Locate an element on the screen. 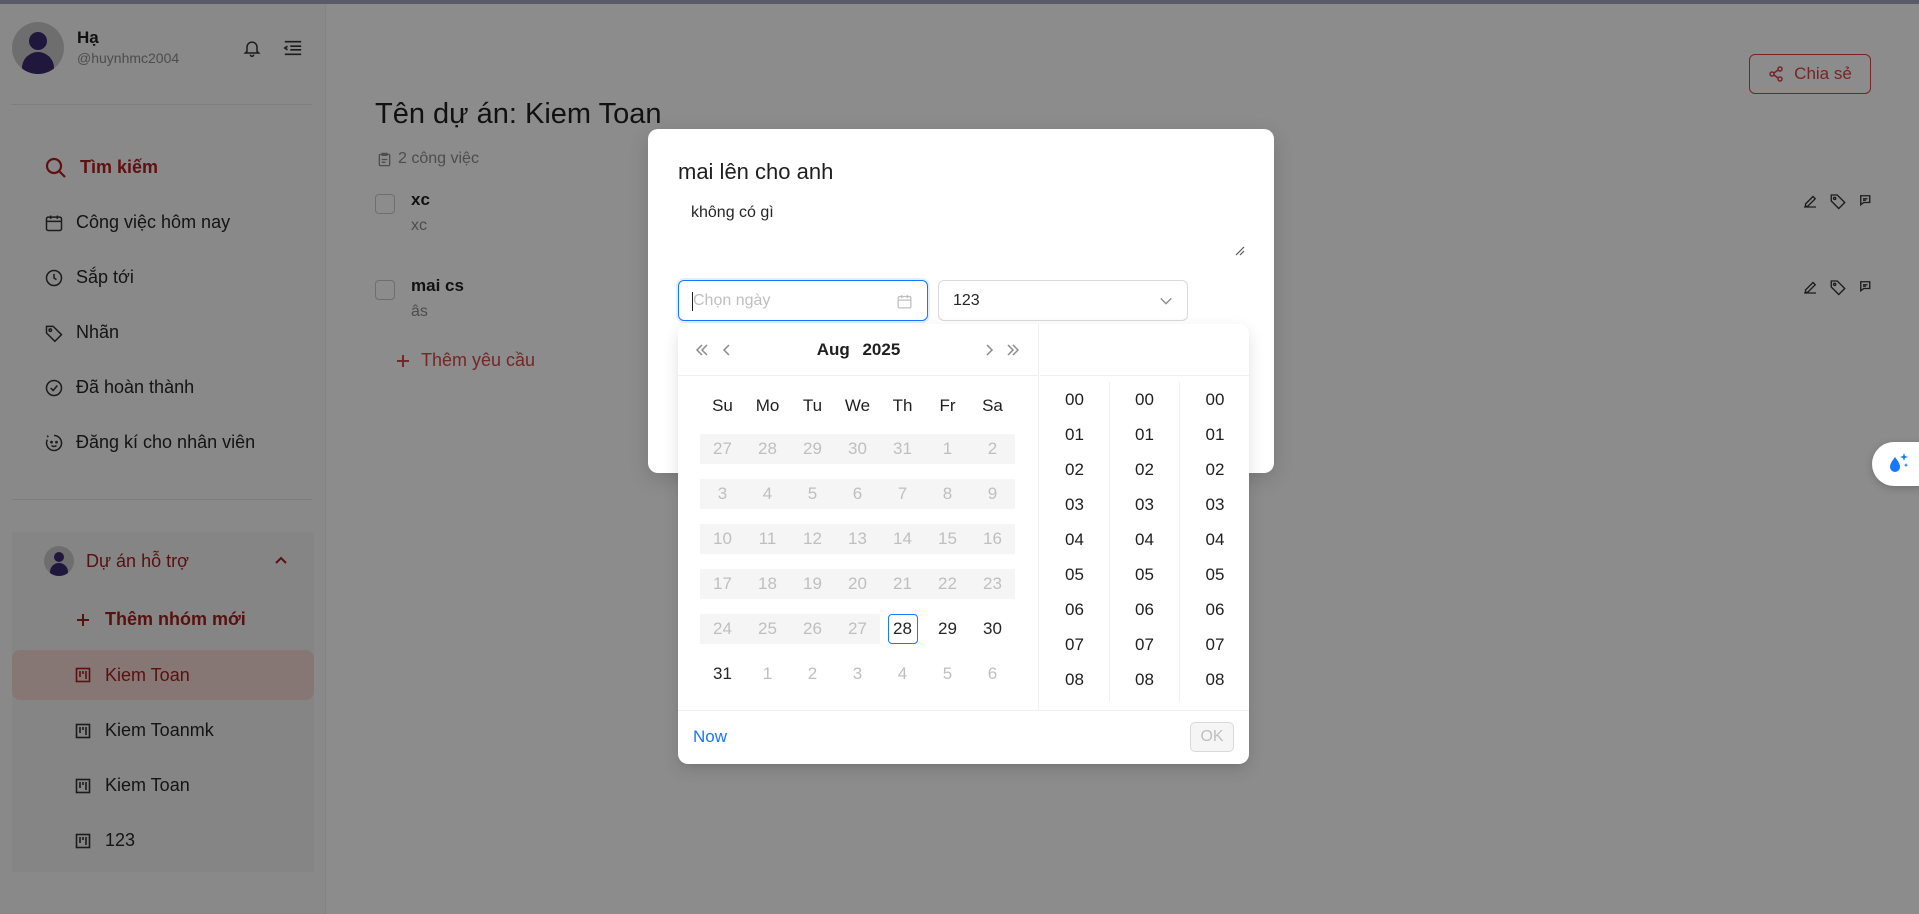 This screenshot has height=914, width=1919. second-cell: 04 is located at coordinates (1215, 539).